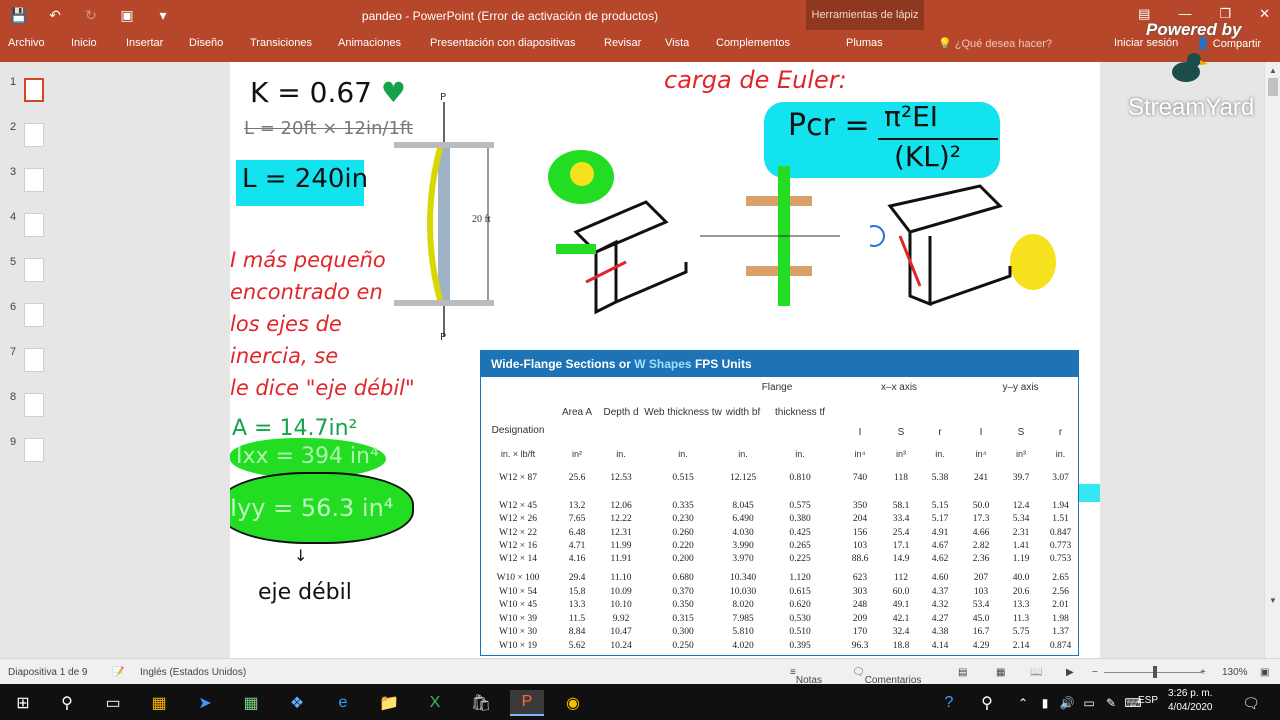  Describe the element at coordinates (1225, 14) in the screenshot. I see `maximize-icon: ❐` at that location.